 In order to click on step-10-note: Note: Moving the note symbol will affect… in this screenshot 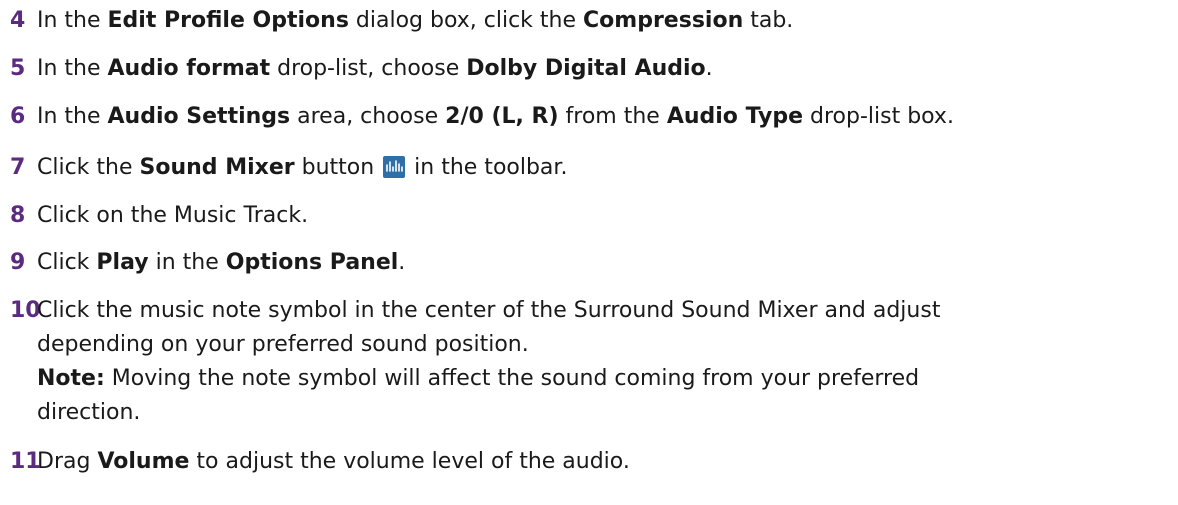, I will do `click(478, 378)`.